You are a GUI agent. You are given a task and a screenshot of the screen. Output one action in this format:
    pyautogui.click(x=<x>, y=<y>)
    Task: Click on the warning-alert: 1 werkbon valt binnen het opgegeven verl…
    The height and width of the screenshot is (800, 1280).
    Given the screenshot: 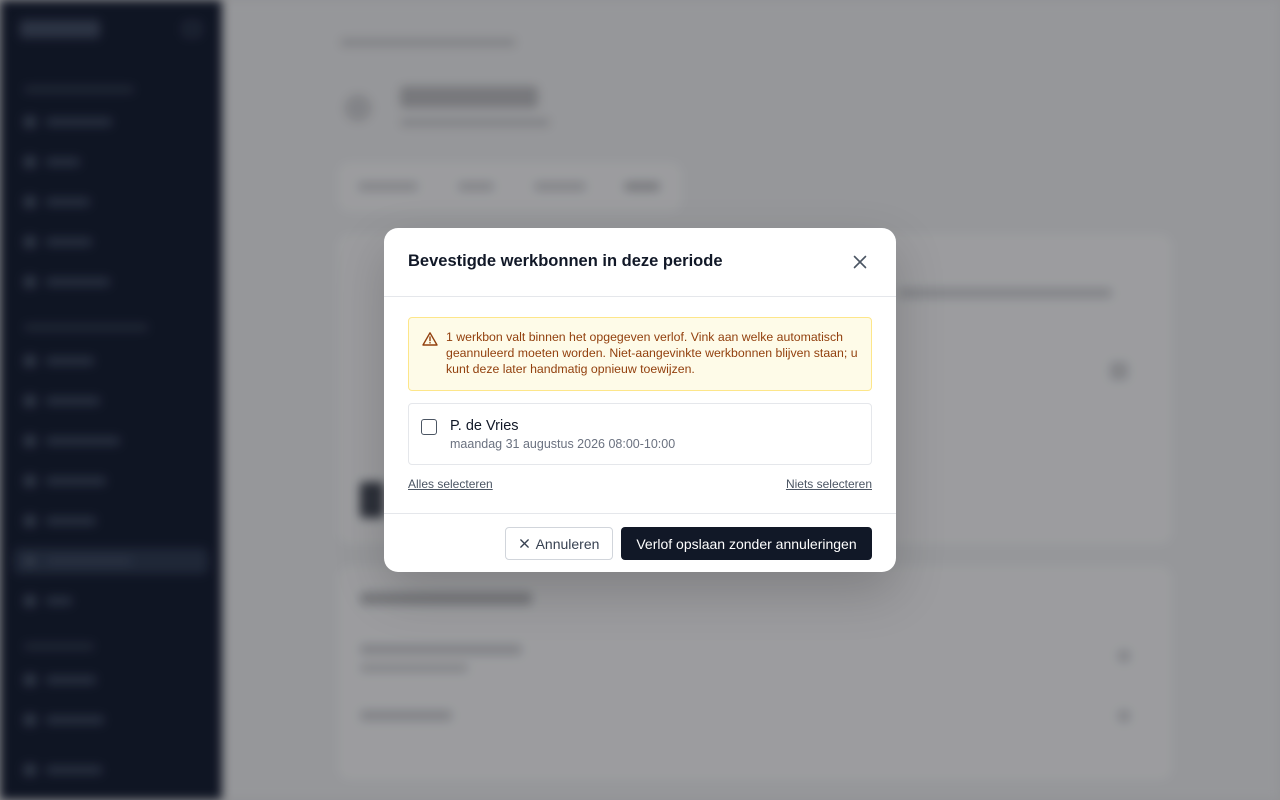 What is the action you would take?
    pyautogui.click(x=640, y=354)
    